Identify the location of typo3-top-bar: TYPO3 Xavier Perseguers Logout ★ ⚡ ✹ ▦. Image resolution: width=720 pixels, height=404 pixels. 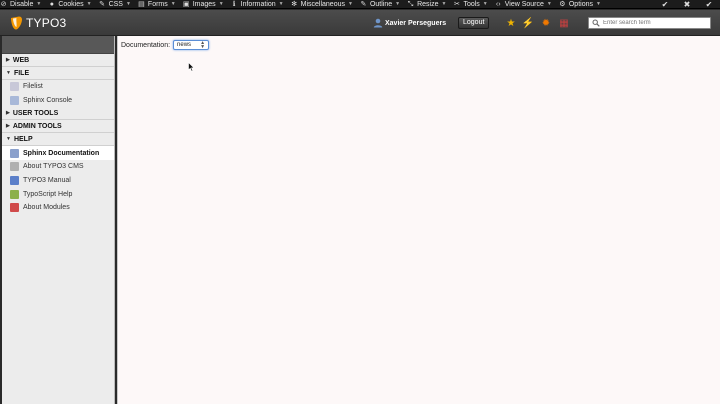
(360, 23).